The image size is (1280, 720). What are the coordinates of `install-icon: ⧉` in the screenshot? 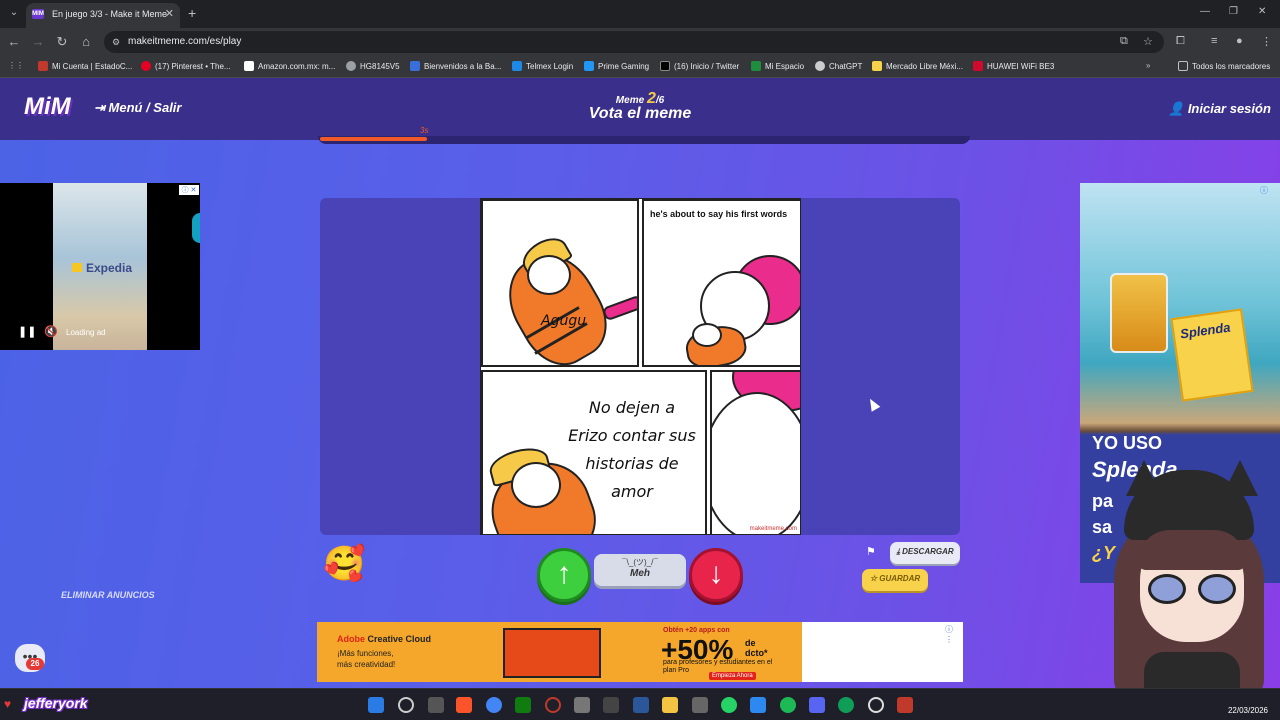 It's located at (1124, 41).